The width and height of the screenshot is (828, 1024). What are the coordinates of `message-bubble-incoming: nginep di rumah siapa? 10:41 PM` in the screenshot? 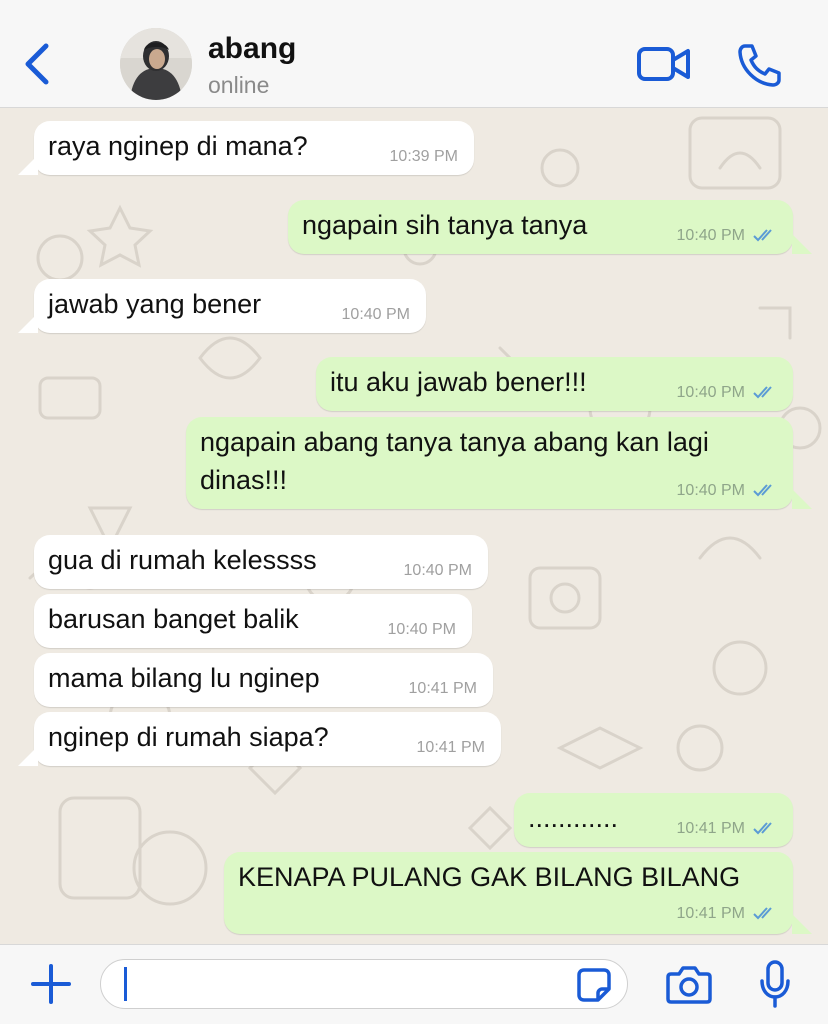 It's located at (267, 739).